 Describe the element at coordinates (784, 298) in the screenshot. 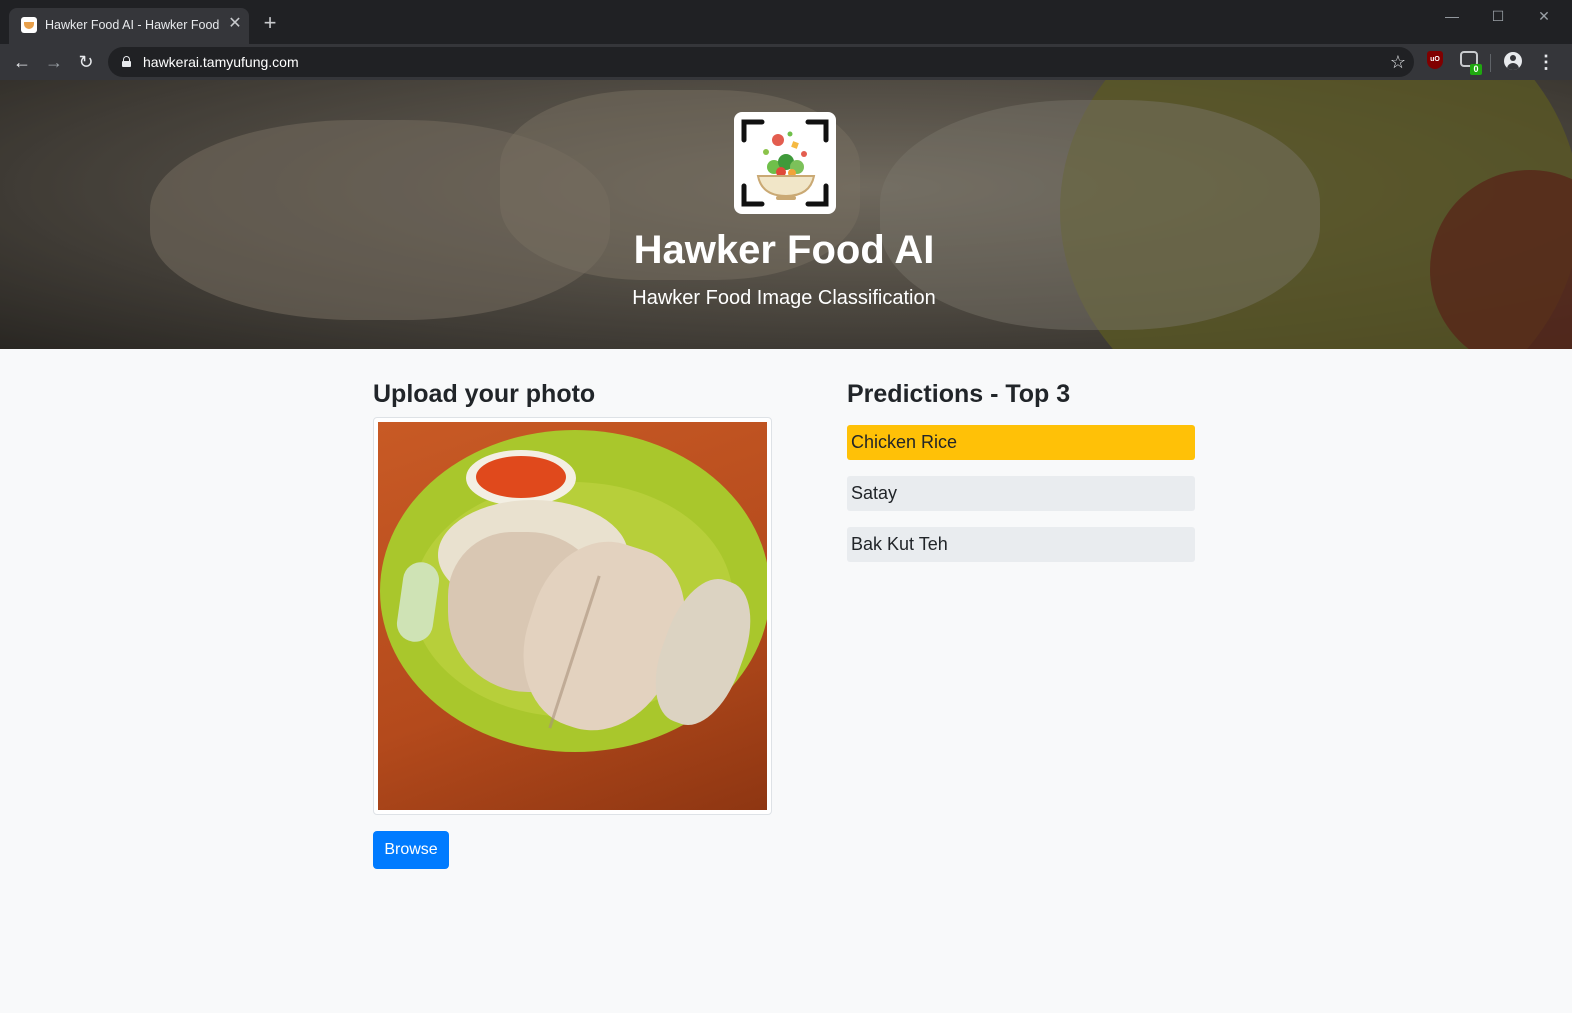

I see `page-subtitle: Hawker Food Image Classification` at that location.